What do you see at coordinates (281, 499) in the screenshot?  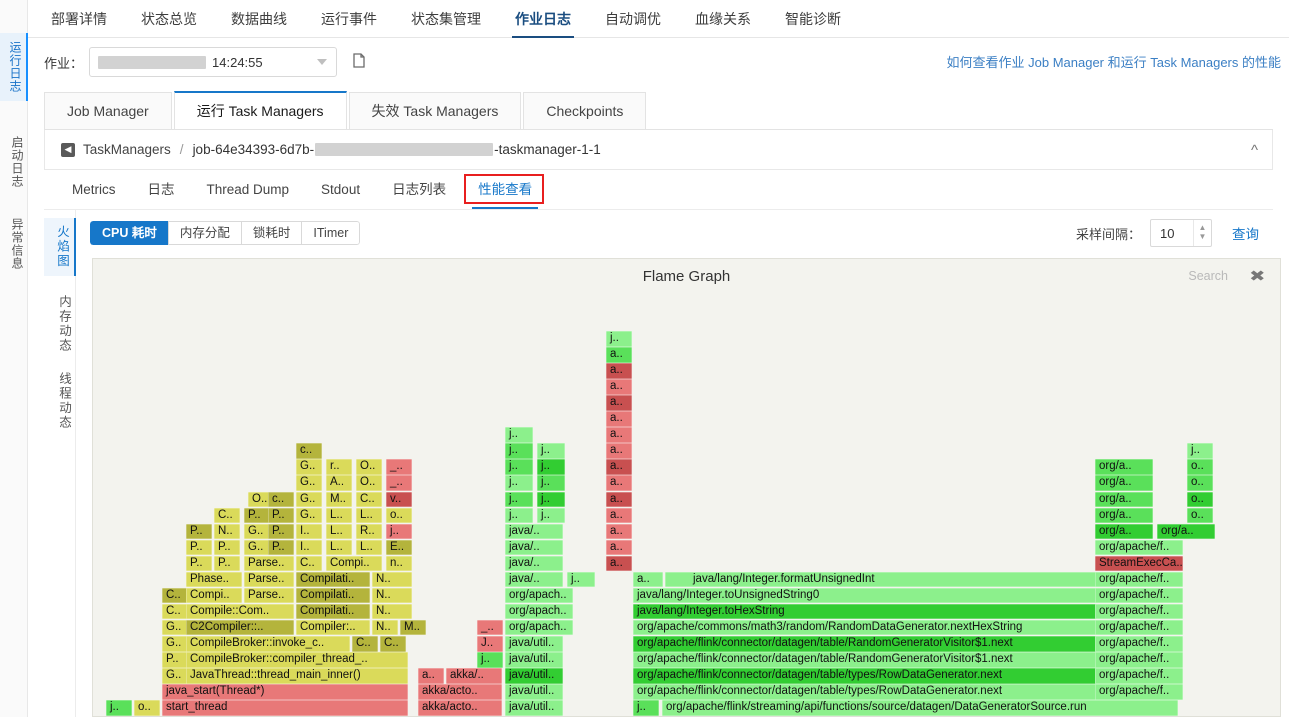 I see `flame-frame: c..` at bounding box center [281, 499].